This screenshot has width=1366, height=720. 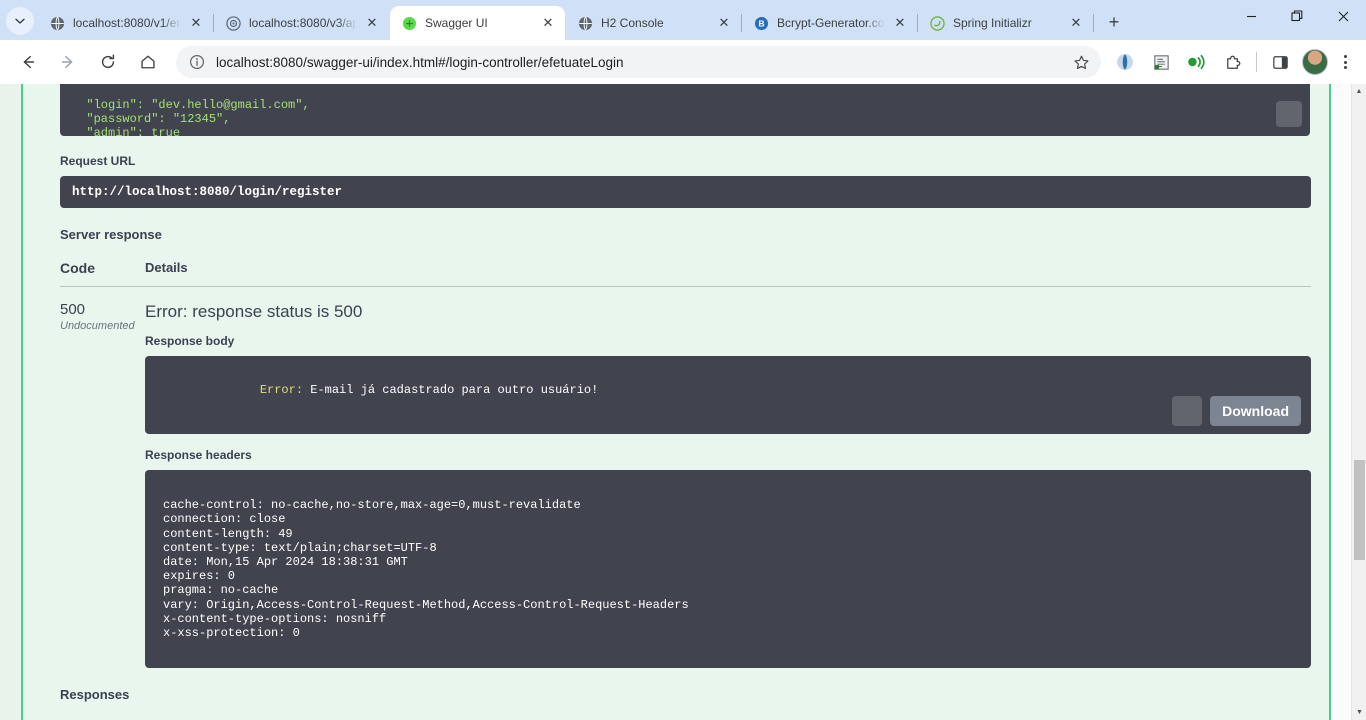 I want to click on recording-indicator-icon, so click(x=1197, y=62).